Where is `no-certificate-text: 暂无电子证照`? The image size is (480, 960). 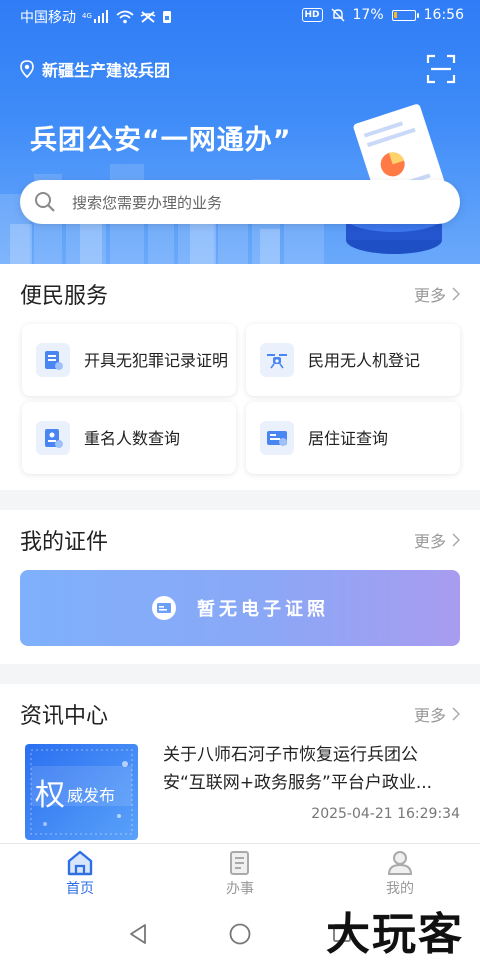
no-certificate-text: 暂无电子证照 is located at coordinates (263, 609).